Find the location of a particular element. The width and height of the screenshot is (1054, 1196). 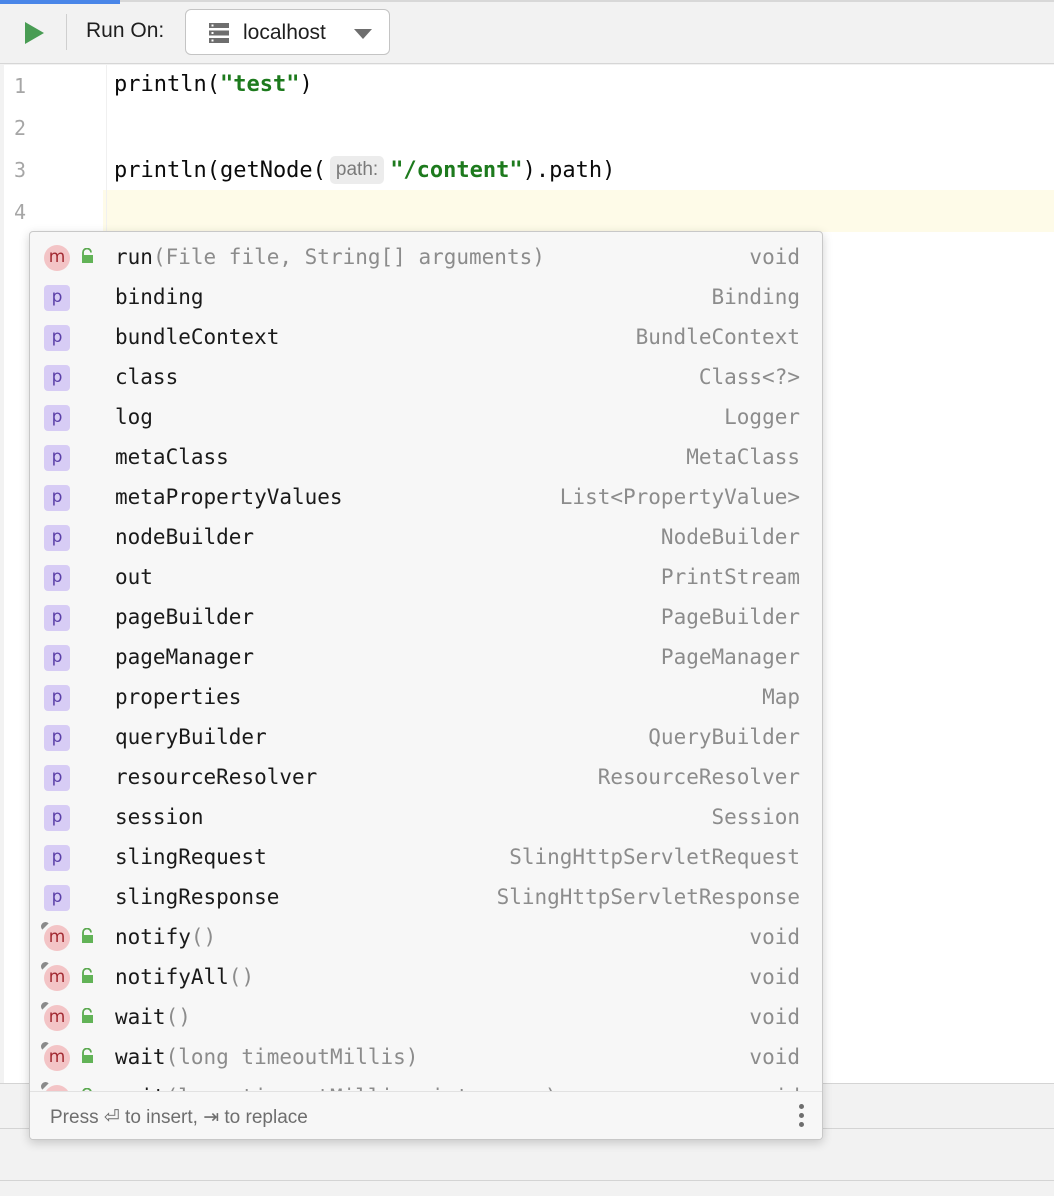

item-identifier: binding is located at coordinates (159, 297).